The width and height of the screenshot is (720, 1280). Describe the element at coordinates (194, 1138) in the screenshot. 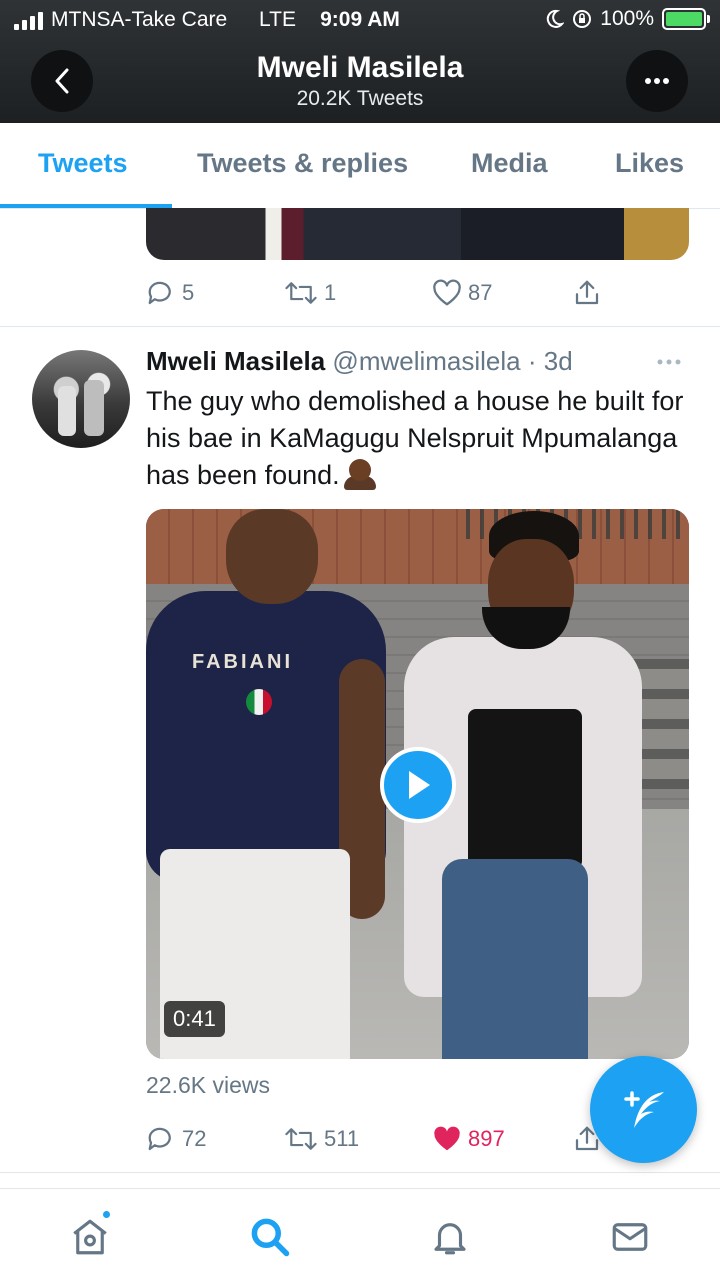

I see `reply-count: 72` at that location.